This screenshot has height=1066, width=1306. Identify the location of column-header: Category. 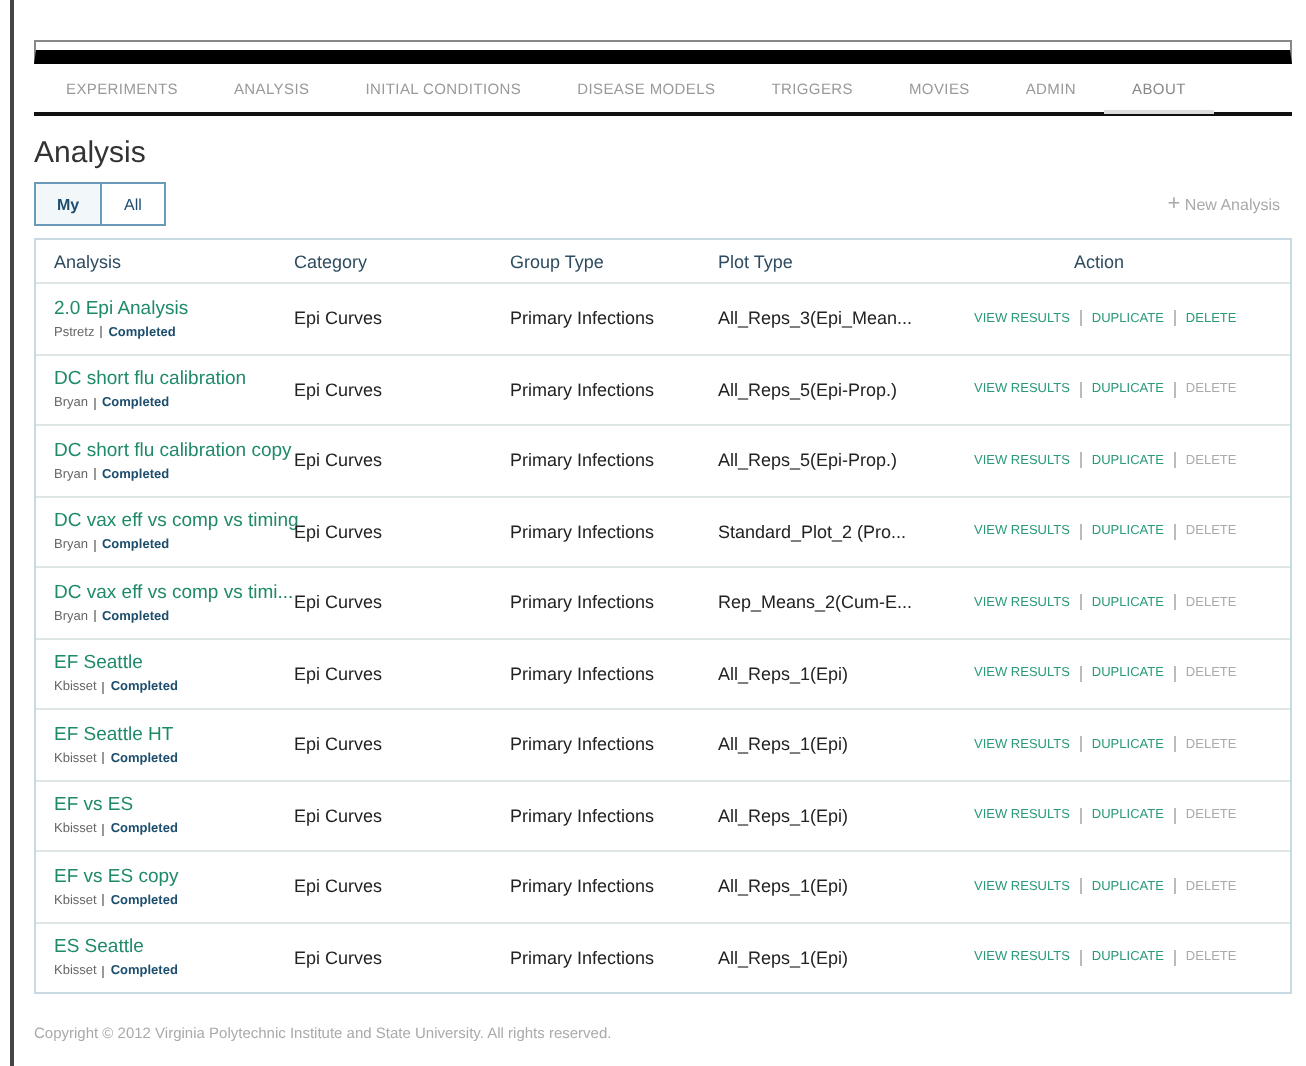
(332, 261).